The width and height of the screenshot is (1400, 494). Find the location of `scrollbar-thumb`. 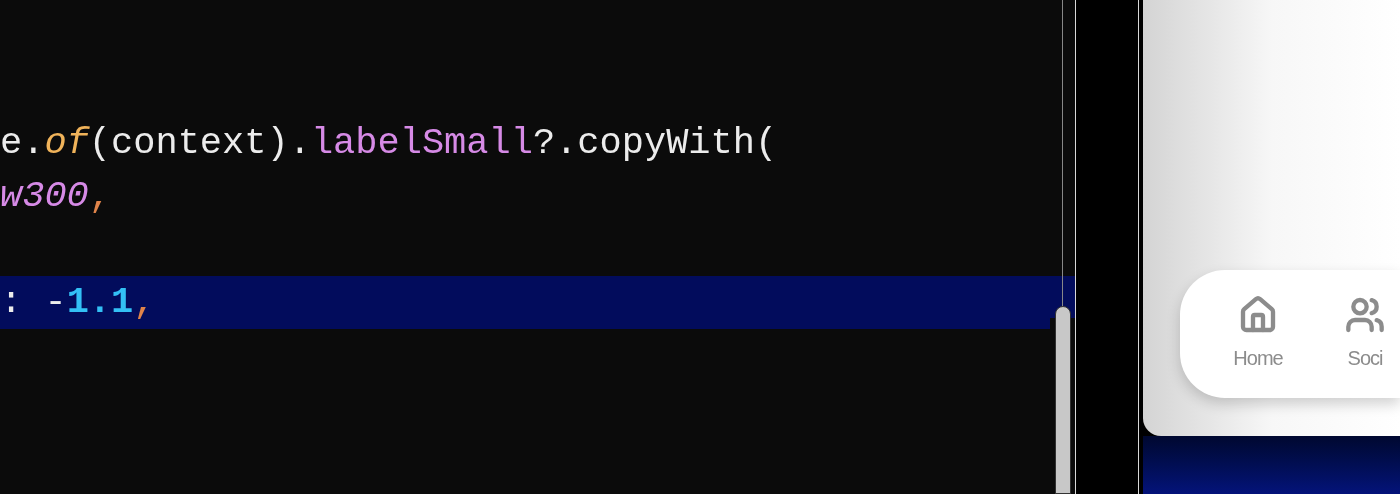

scrollbar-thumb is located at coordinates (1062, 400).